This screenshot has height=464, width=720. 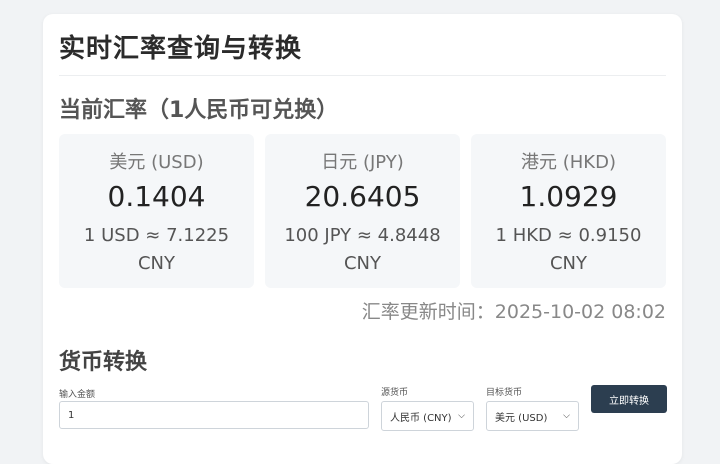 I want to click on target-currency-select: 美元 (USD) ⌵, so click(x=532, y=416).